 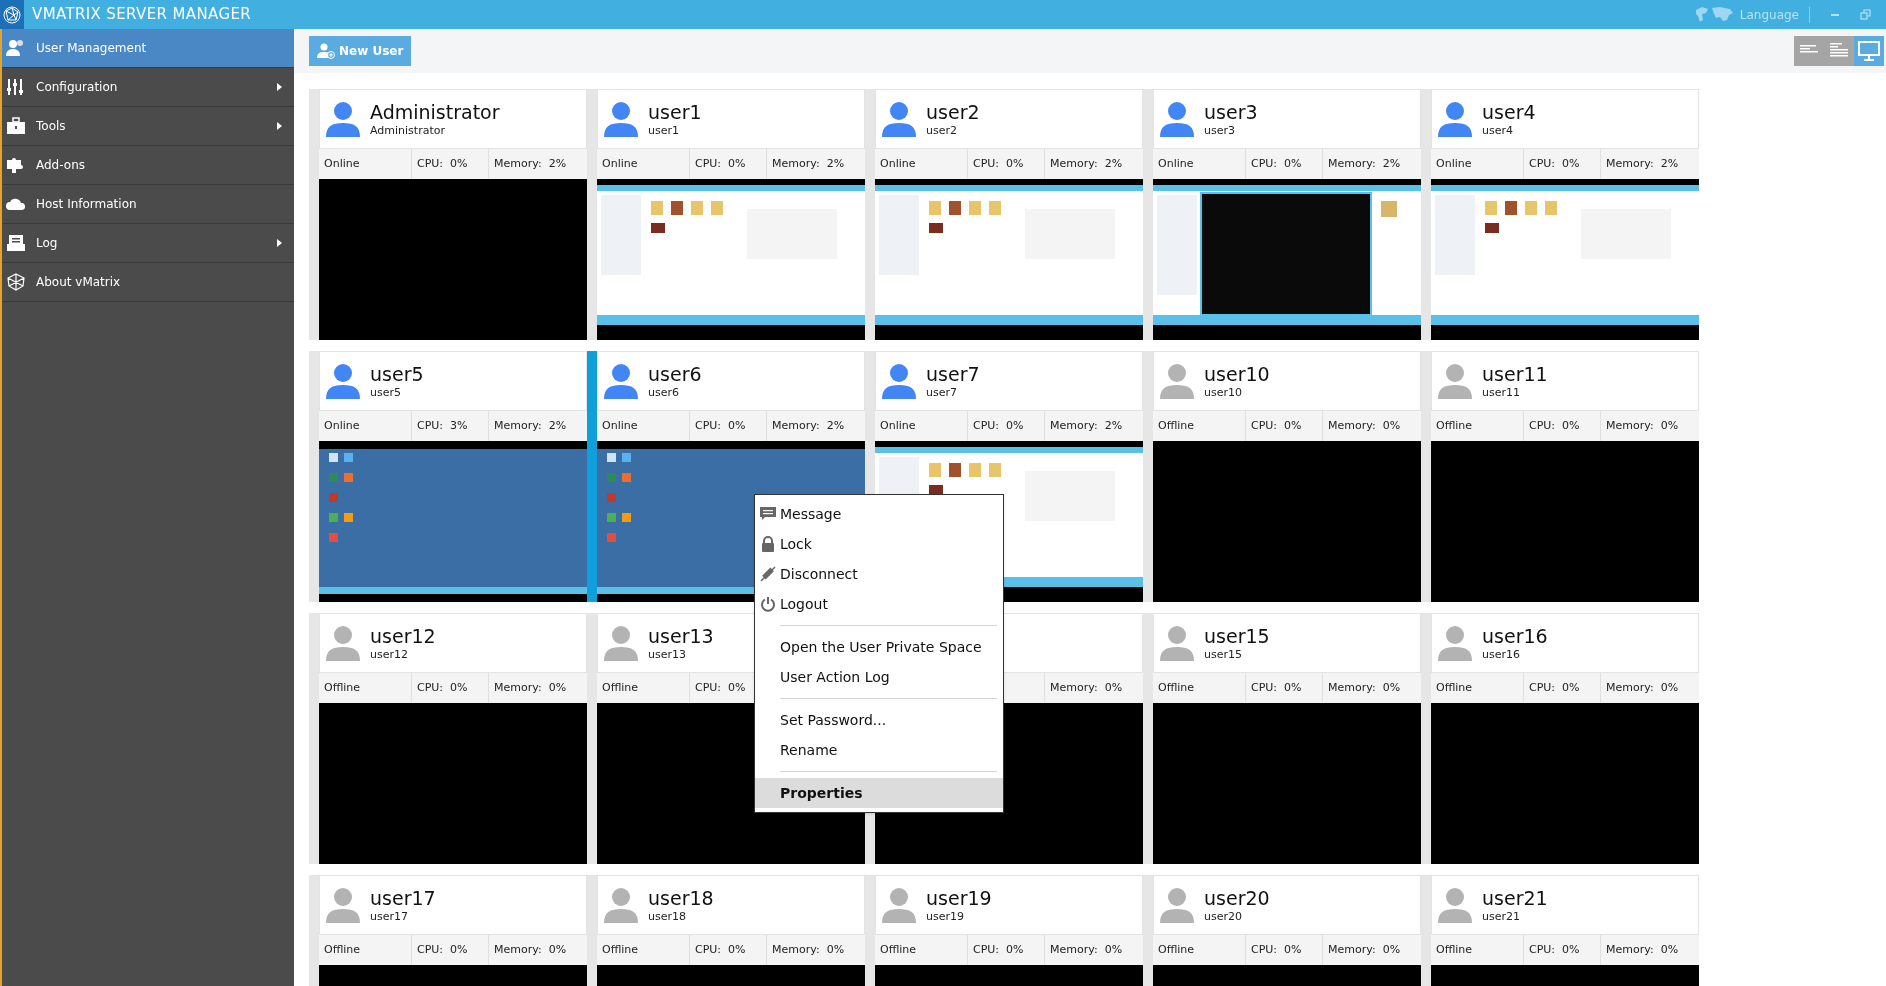 What do you see at coordinates (879, 750) in the screenshot?
I see `menu-item: Rename` at bounding box center [879, 750].